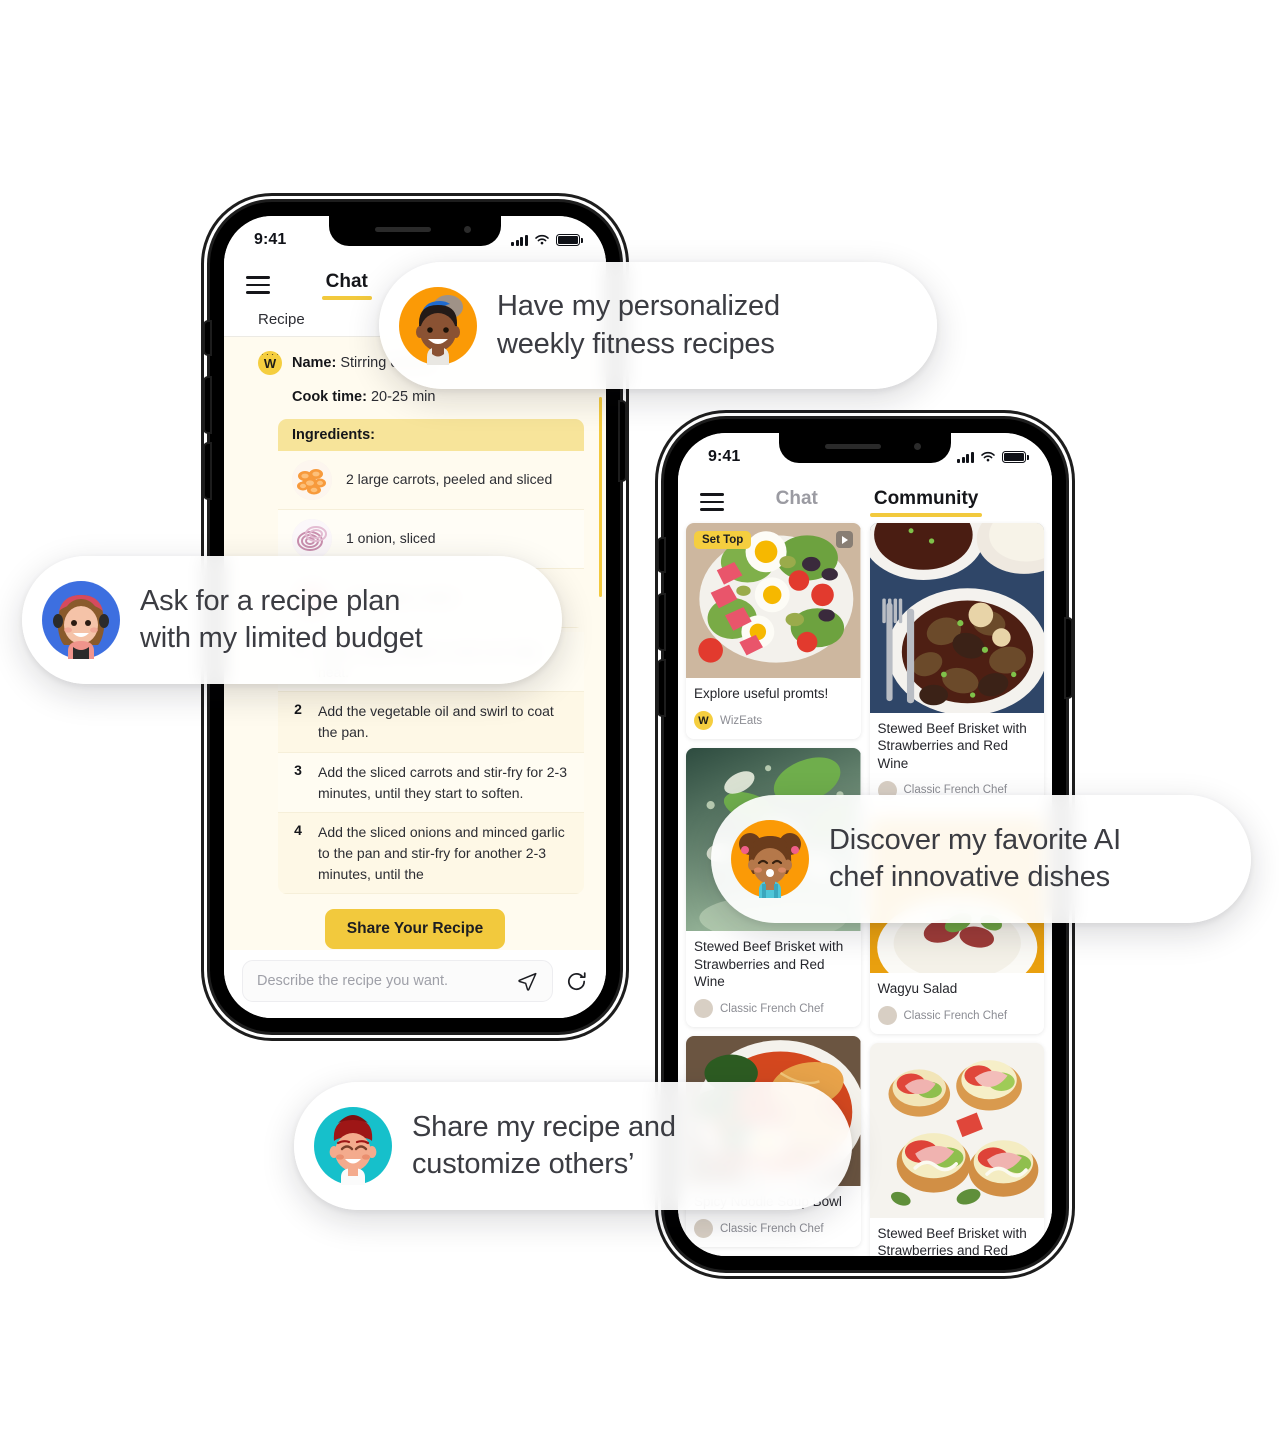  I want to click on open-sandwiches-ham-tomato-photo, so click(956, 1132).